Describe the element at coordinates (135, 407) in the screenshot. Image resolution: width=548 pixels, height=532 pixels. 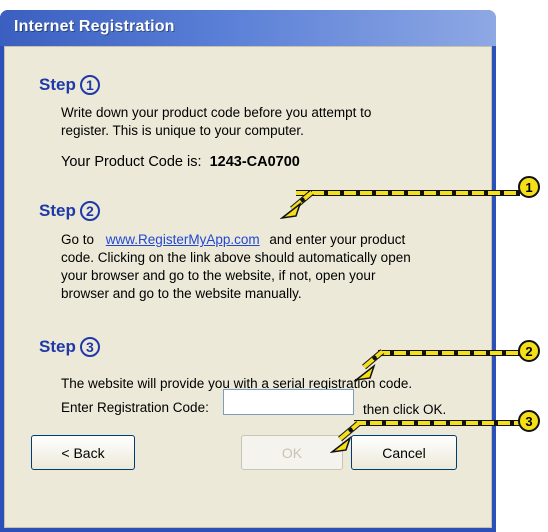
I see `registration-code-label: Enter Registration Code:` at that location.